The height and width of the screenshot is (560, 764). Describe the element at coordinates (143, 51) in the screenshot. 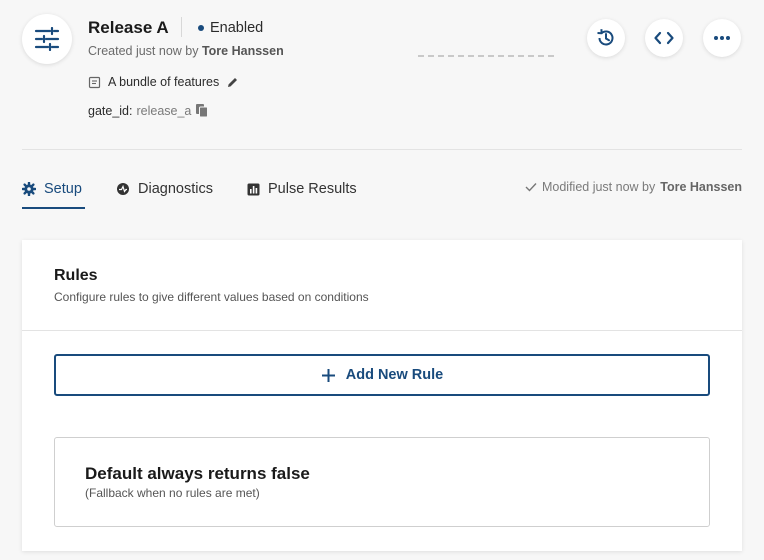

I see `created-prefix: Created just now by` at that location.